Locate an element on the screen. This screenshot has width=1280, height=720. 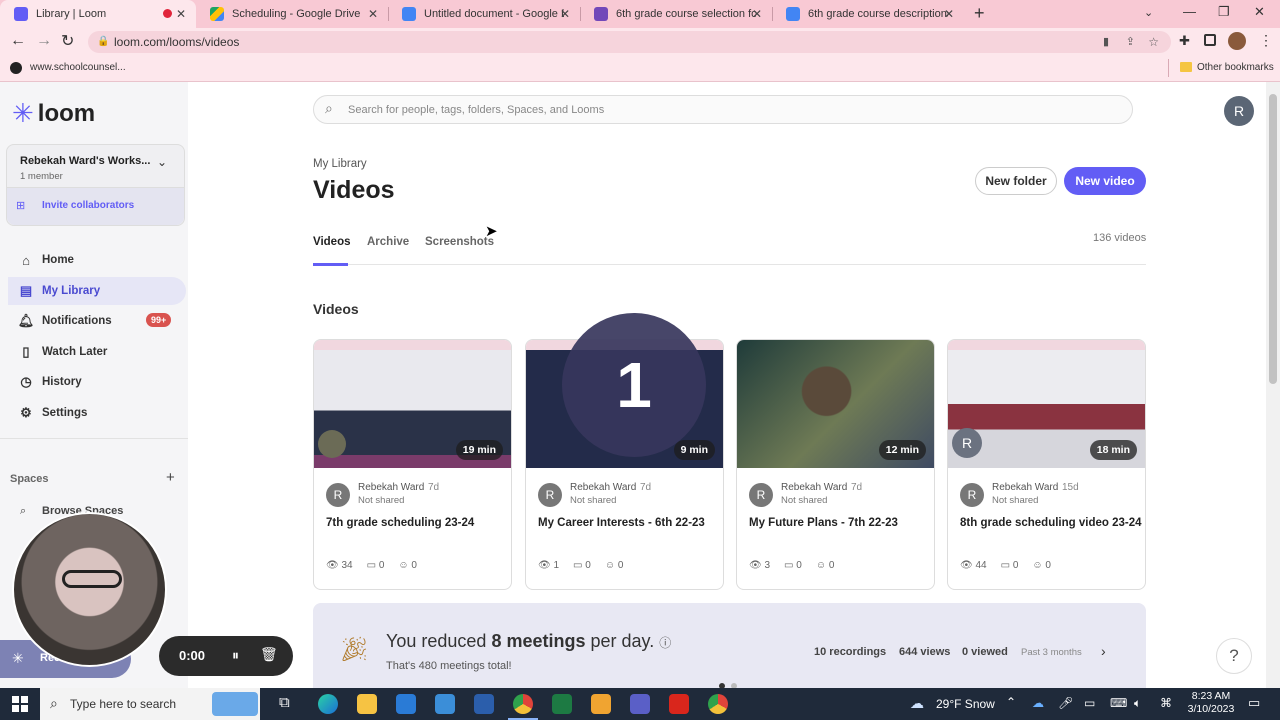
side-panel-icon is located at coordinates (1210, 40).